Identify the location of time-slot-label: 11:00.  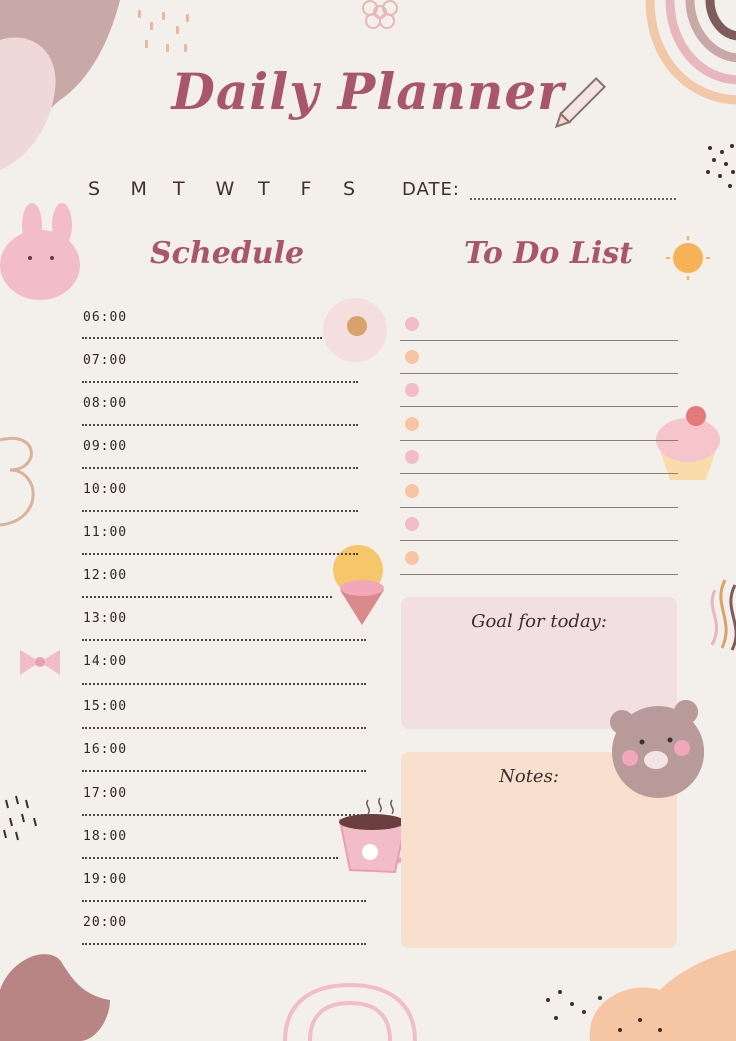
(105, 532).